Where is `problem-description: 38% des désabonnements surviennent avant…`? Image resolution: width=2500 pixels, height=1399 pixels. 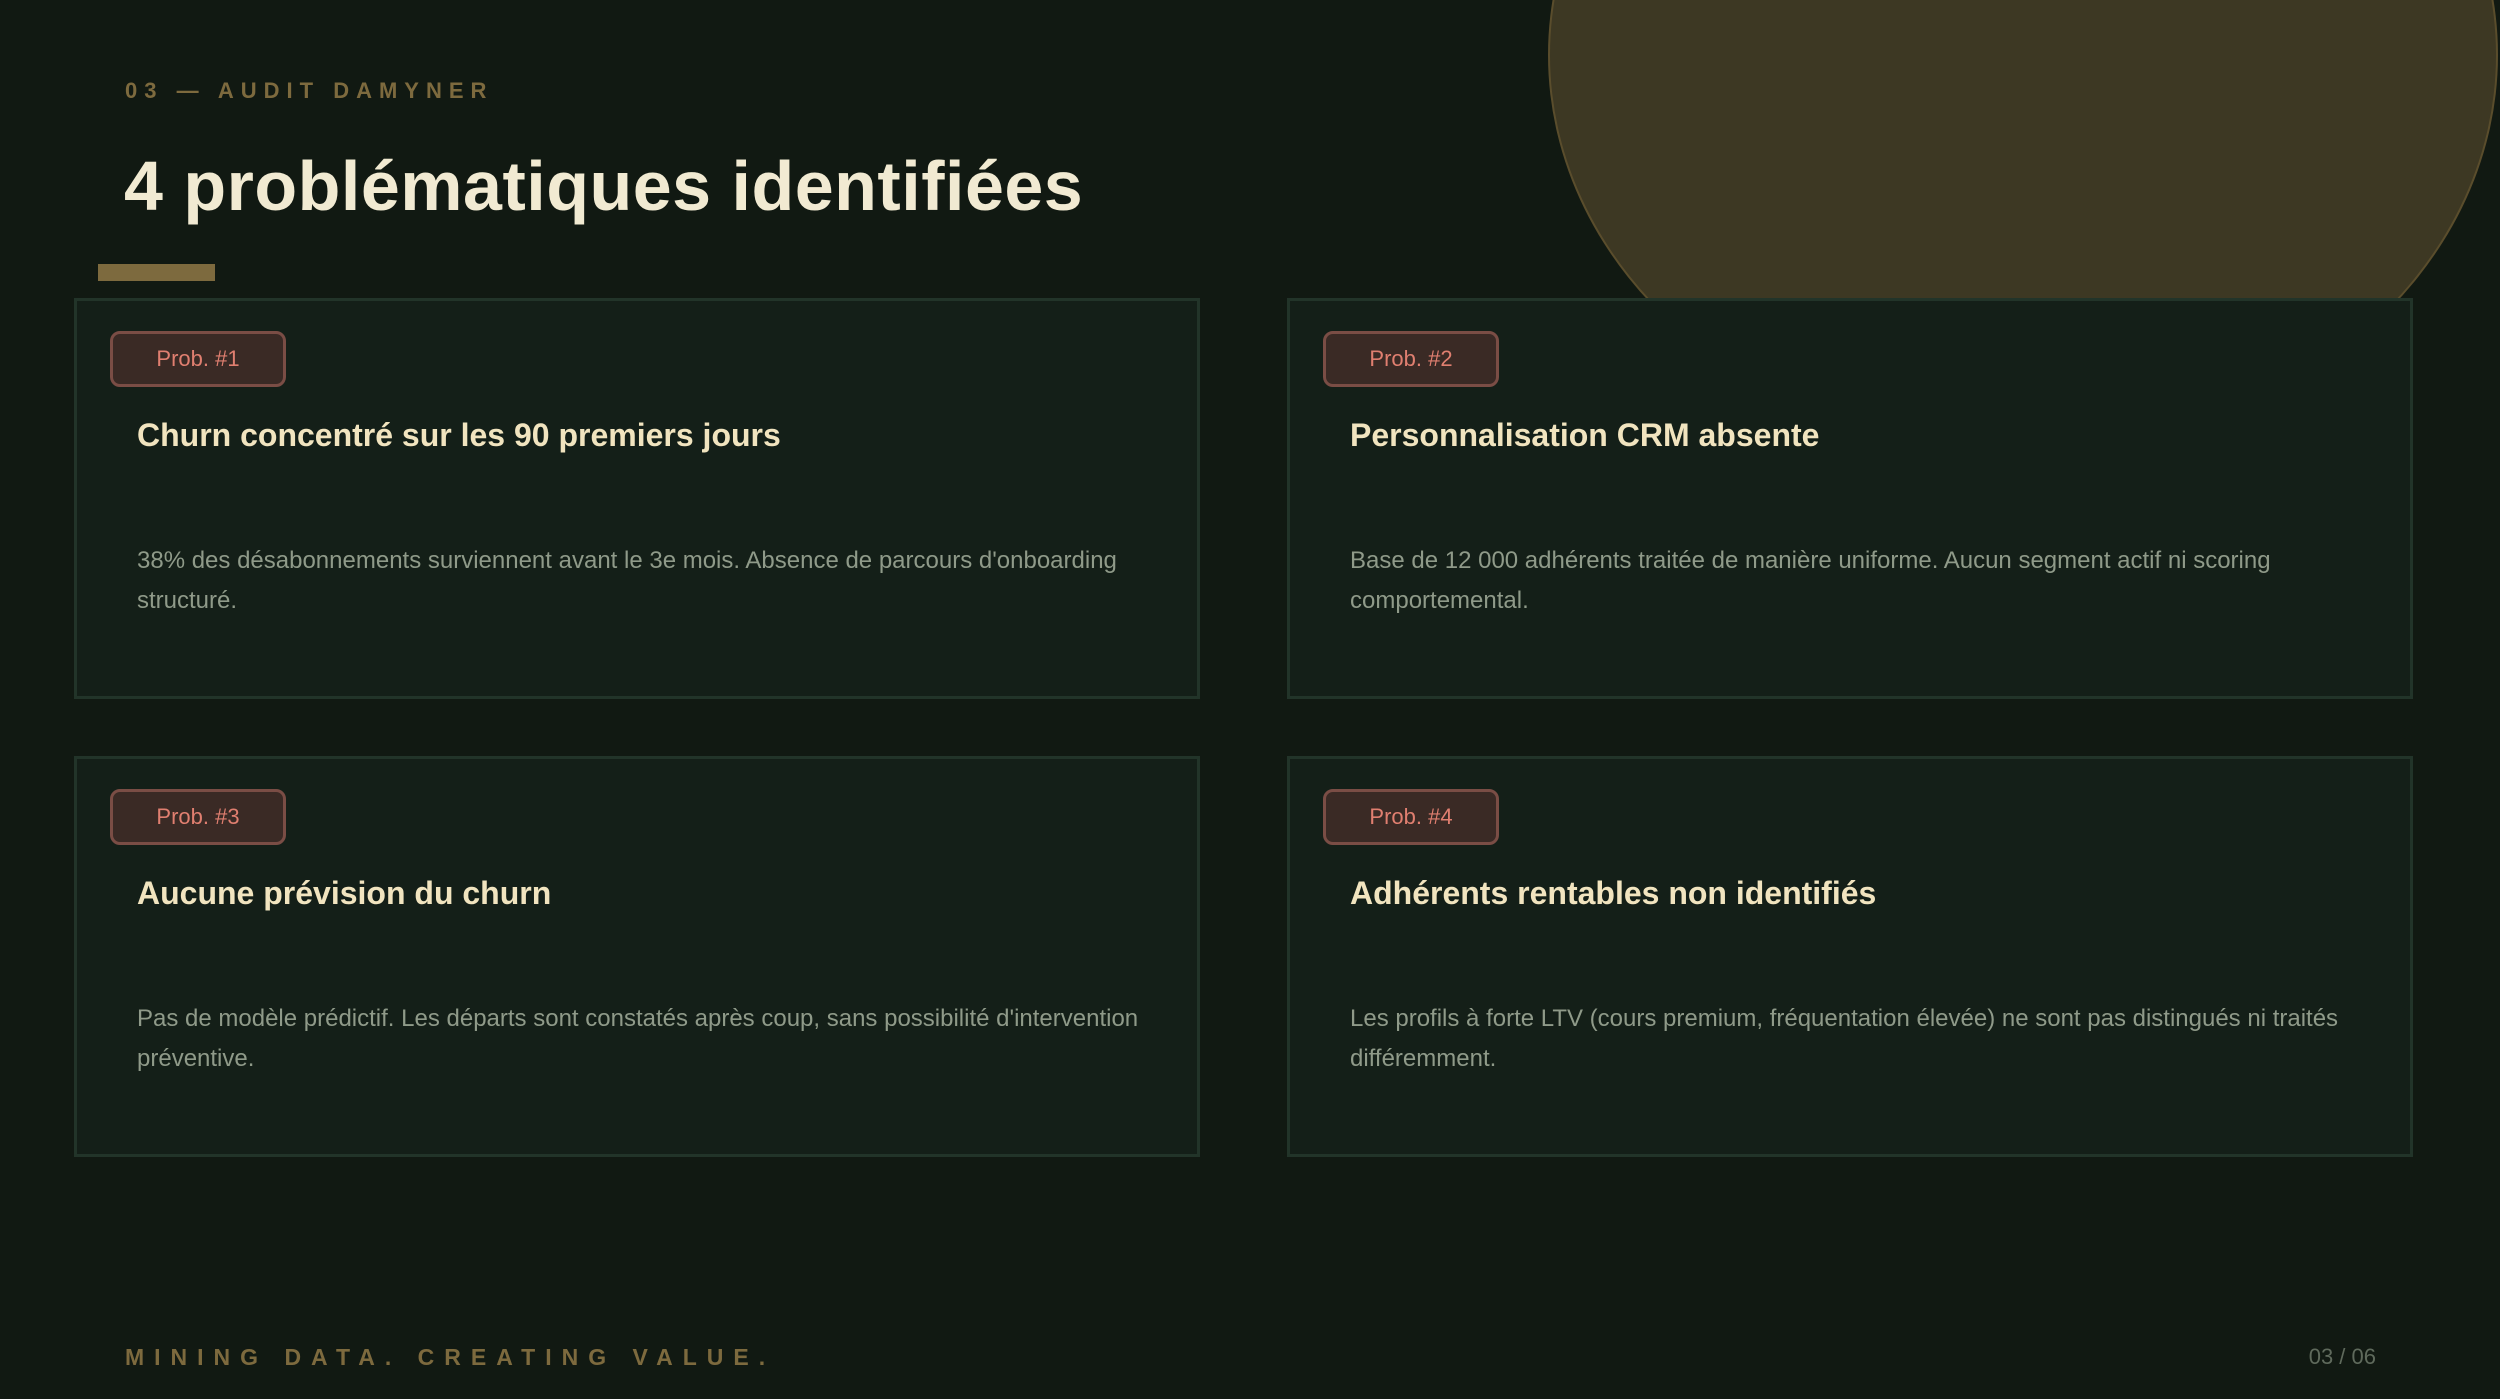 problem-description: 38% des désabonnements surviennent avant… is located at coordinates (627, 580).